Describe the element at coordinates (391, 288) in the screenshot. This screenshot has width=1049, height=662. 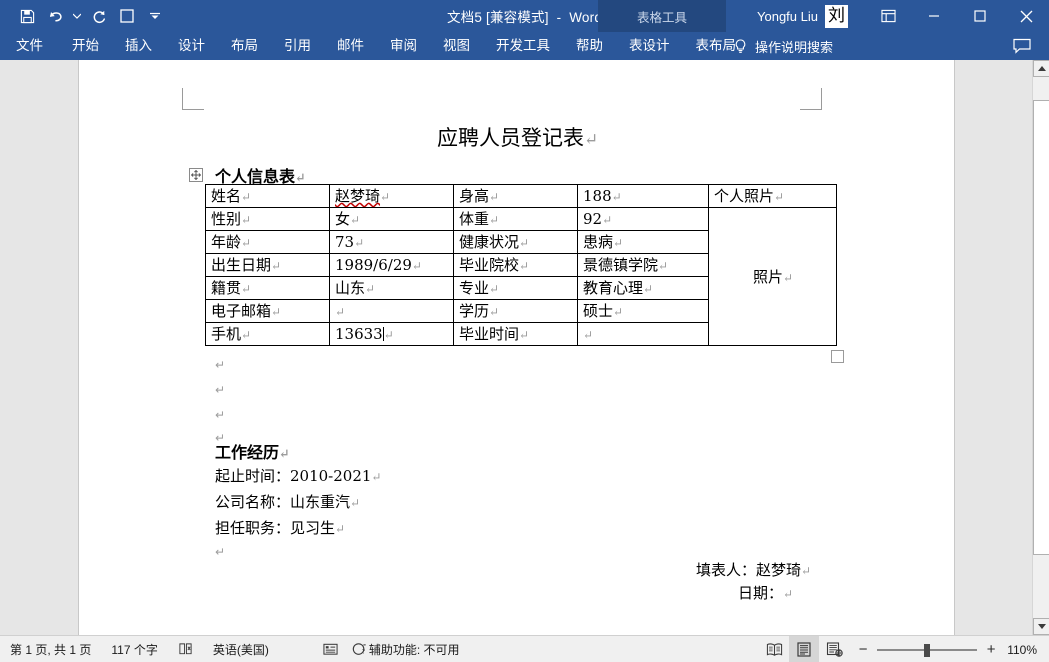
I see `cell-value-hometown: 山东↵` at that location.